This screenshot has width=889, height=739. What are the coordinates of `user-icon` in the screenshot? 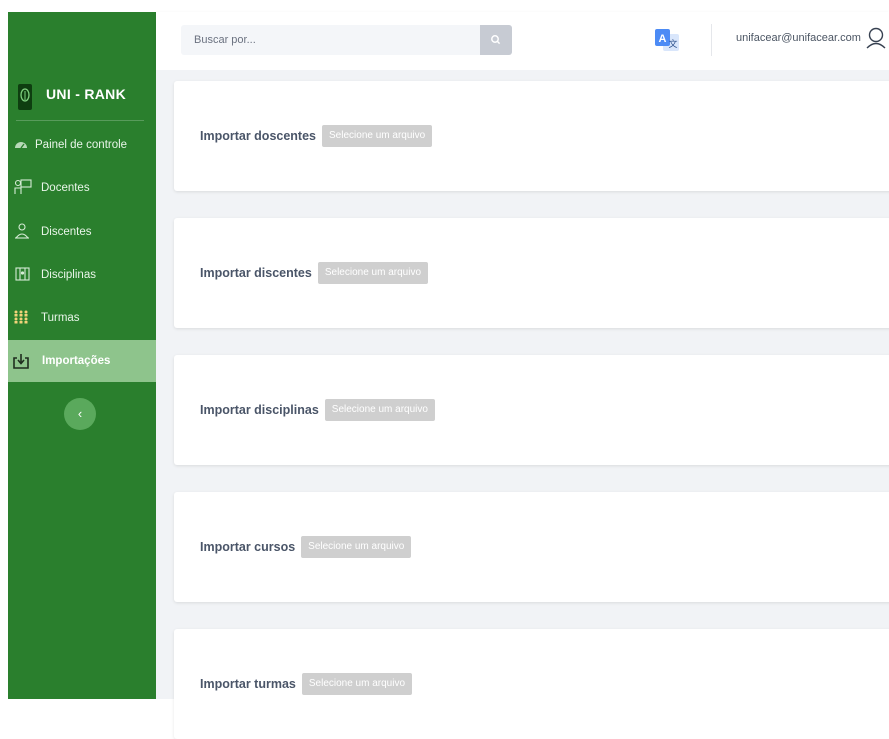 It's located at (876, 38).